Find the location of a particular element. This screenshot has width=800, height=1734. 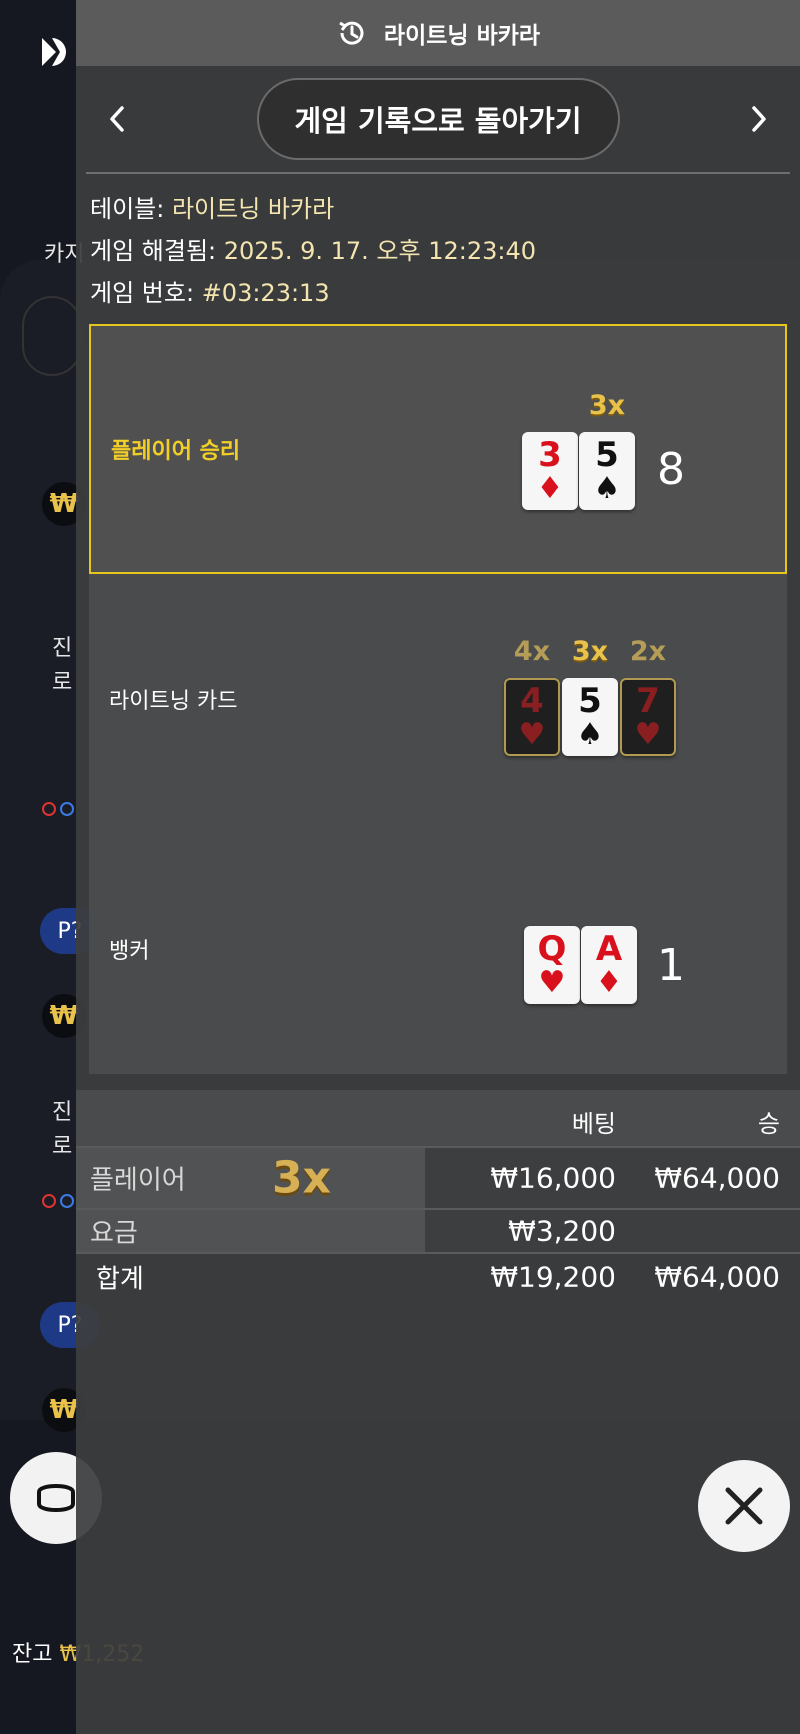

logo-icon is located at coordinates (54, 52).